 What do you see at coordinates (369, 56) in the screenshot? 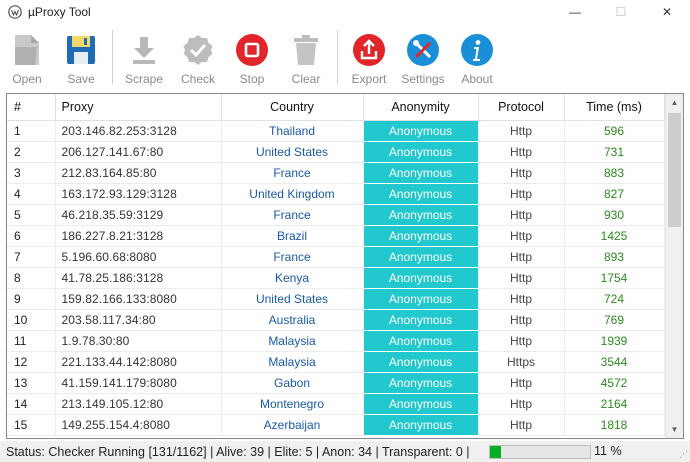
I see `export-button: Export` at bounding box center [369, 56].